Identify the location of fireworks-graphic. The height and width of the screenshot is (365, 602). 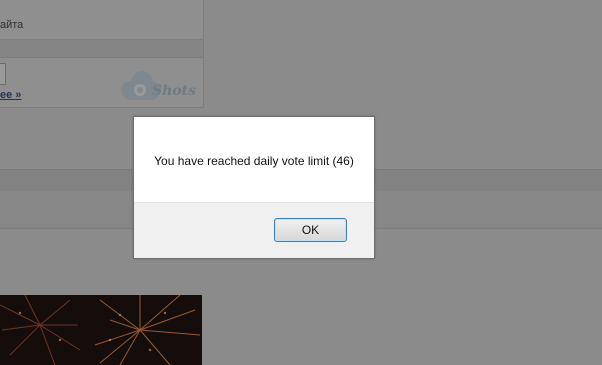
(101, 330).